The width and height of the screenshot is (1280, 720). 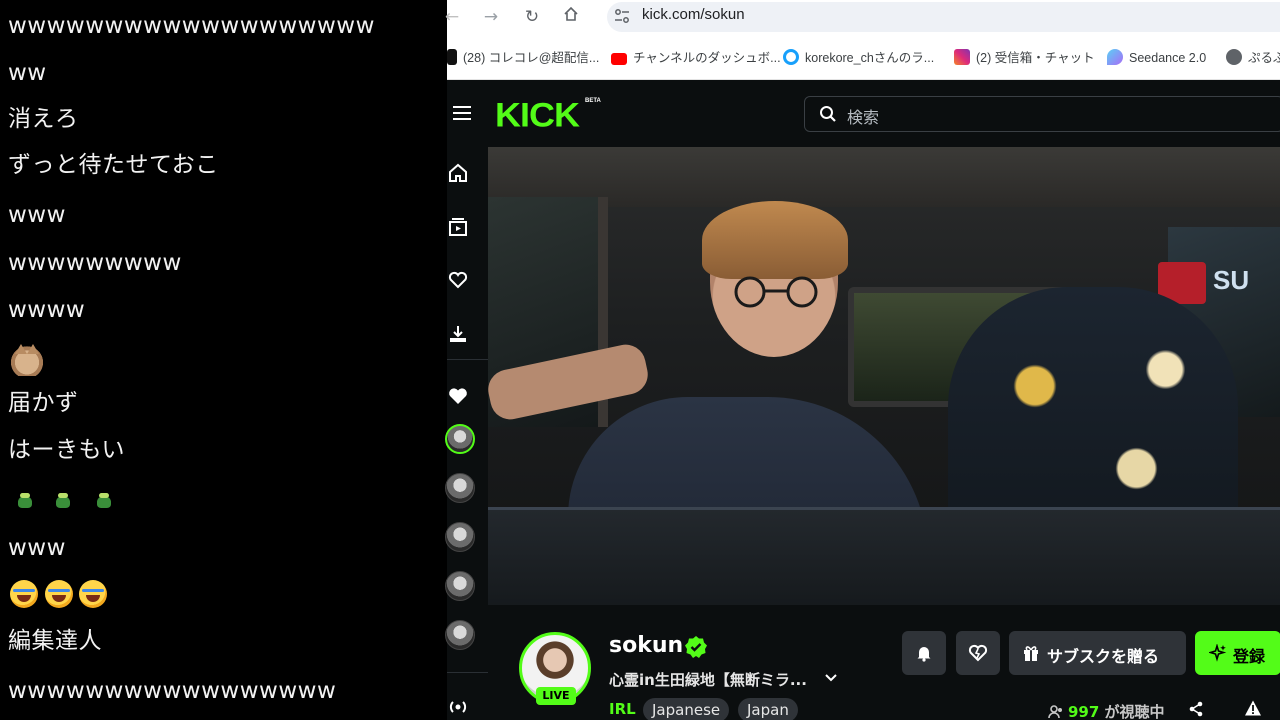 I want to click on viewer-number: 997, so click(x=1084, y=711).